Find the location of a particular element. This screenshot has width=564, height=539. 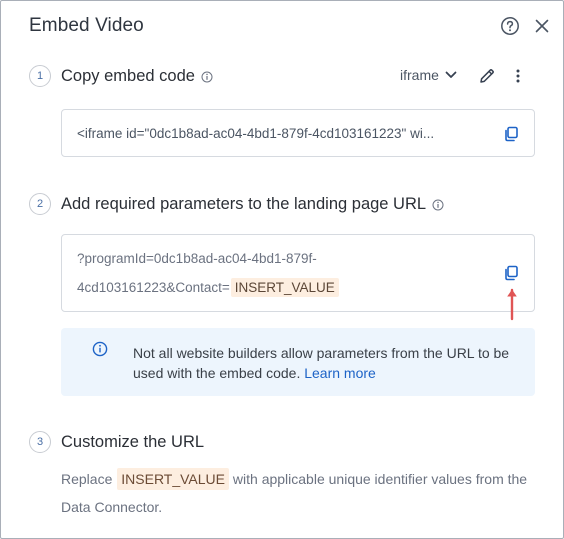

more-options-button is located at coordinates (518, 76).